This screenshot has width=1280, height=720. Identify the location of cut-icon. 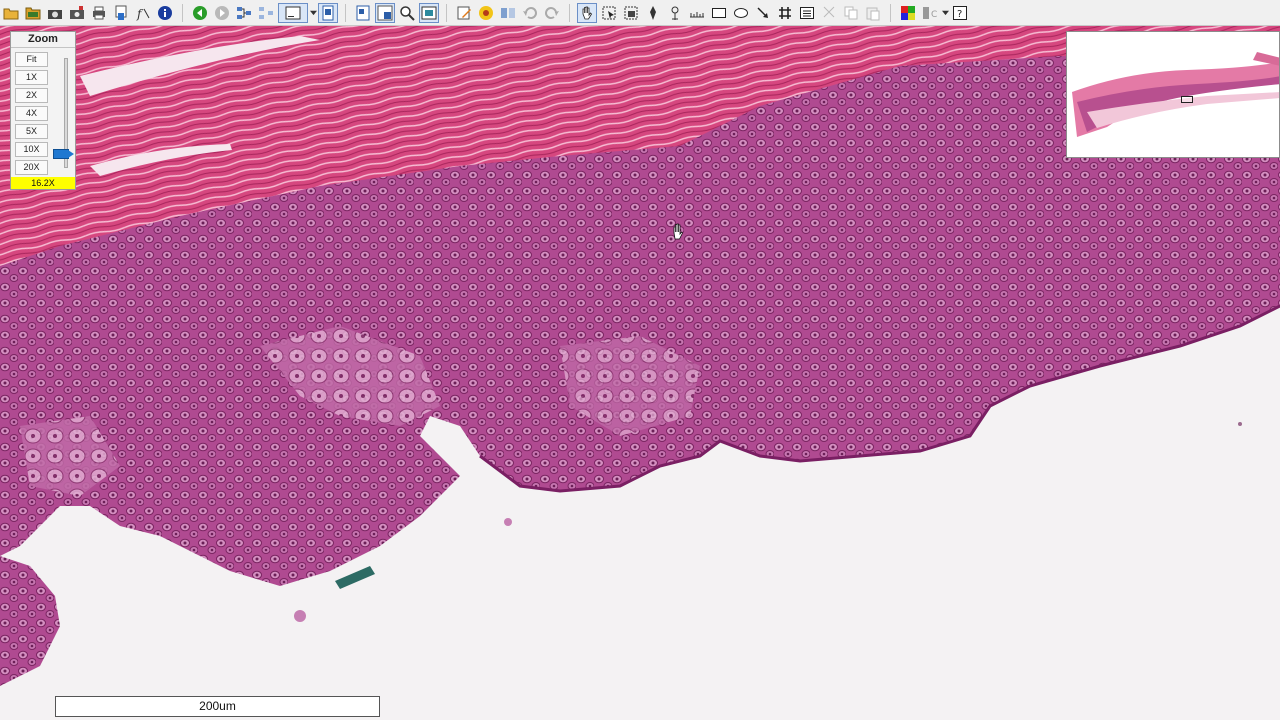
(829, 13).